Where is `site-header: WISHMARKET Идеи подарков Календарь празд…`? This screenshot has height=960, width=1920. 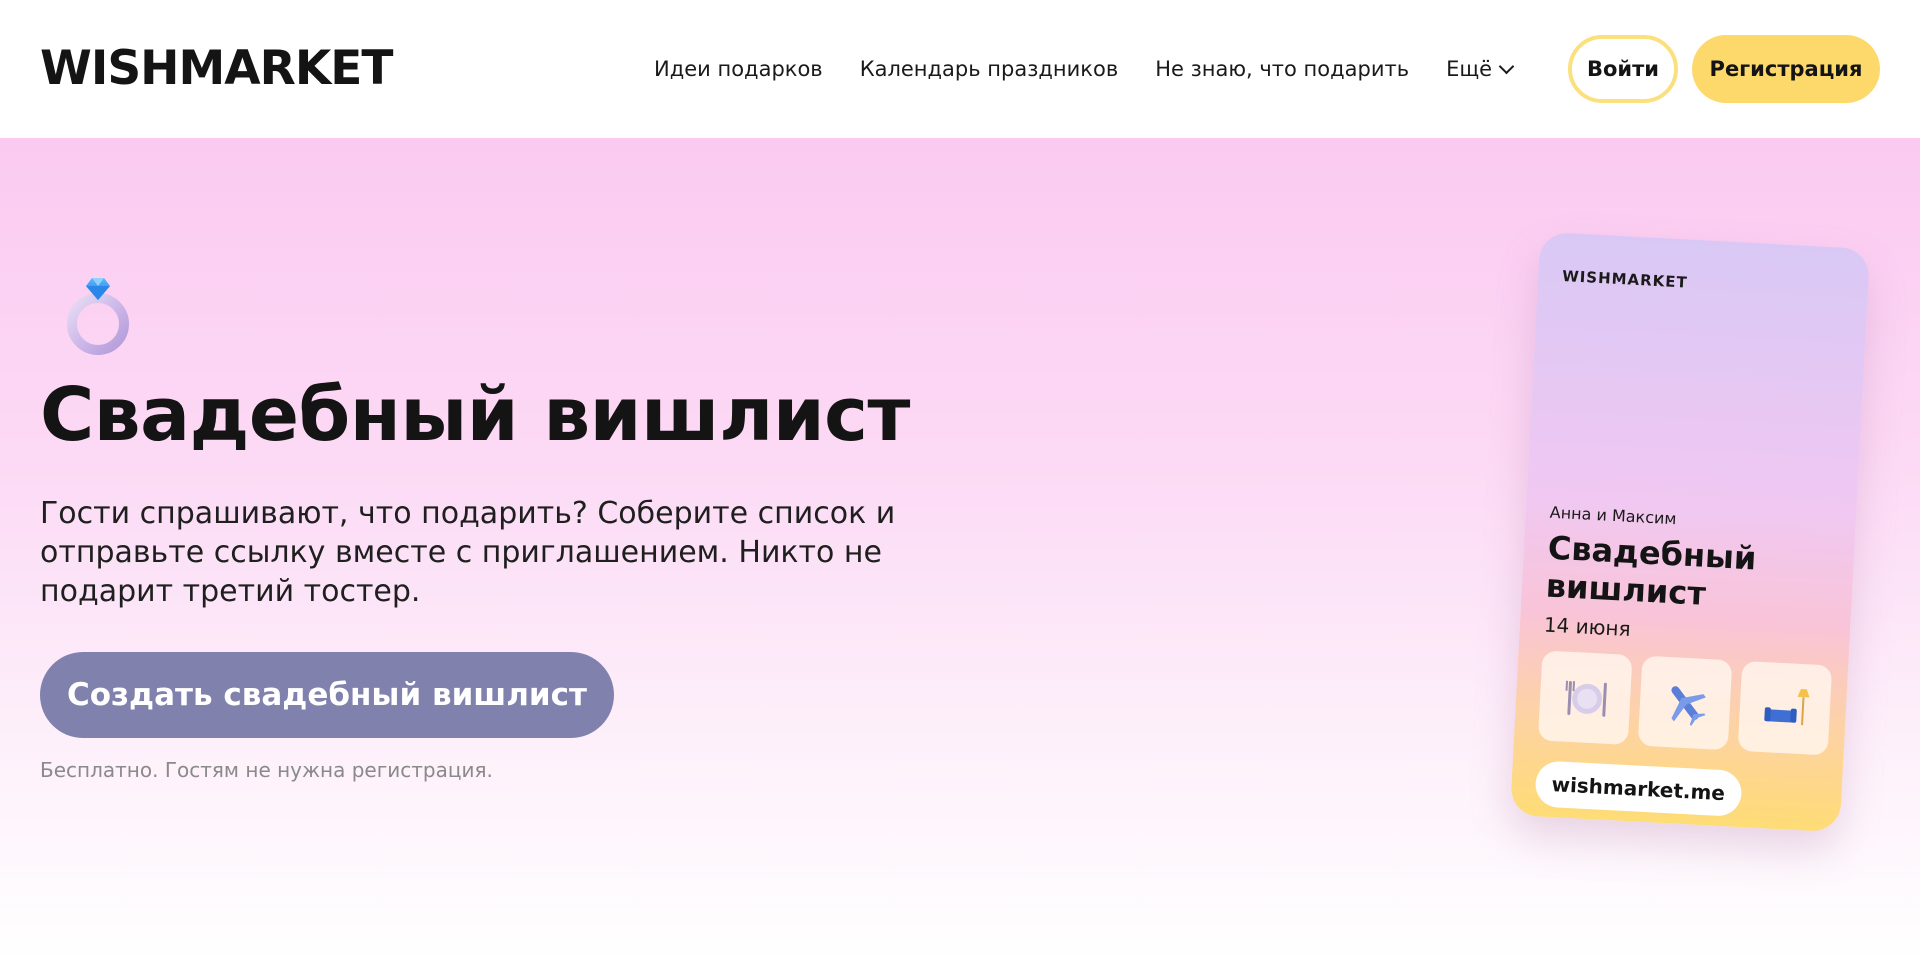
site-header: WISHMARKET Идеи подарков Календарь празд… is located at coordinates (960, 69).